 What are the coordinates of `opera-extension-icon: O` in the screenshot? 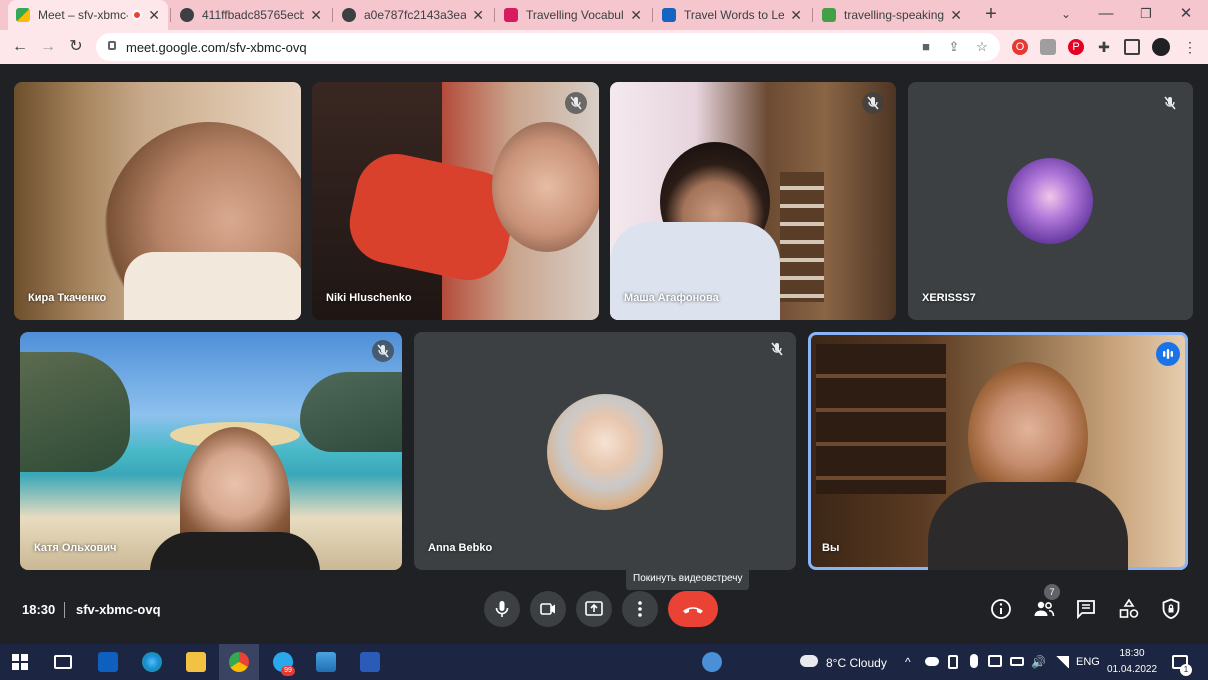 It's located at (1020, 47).